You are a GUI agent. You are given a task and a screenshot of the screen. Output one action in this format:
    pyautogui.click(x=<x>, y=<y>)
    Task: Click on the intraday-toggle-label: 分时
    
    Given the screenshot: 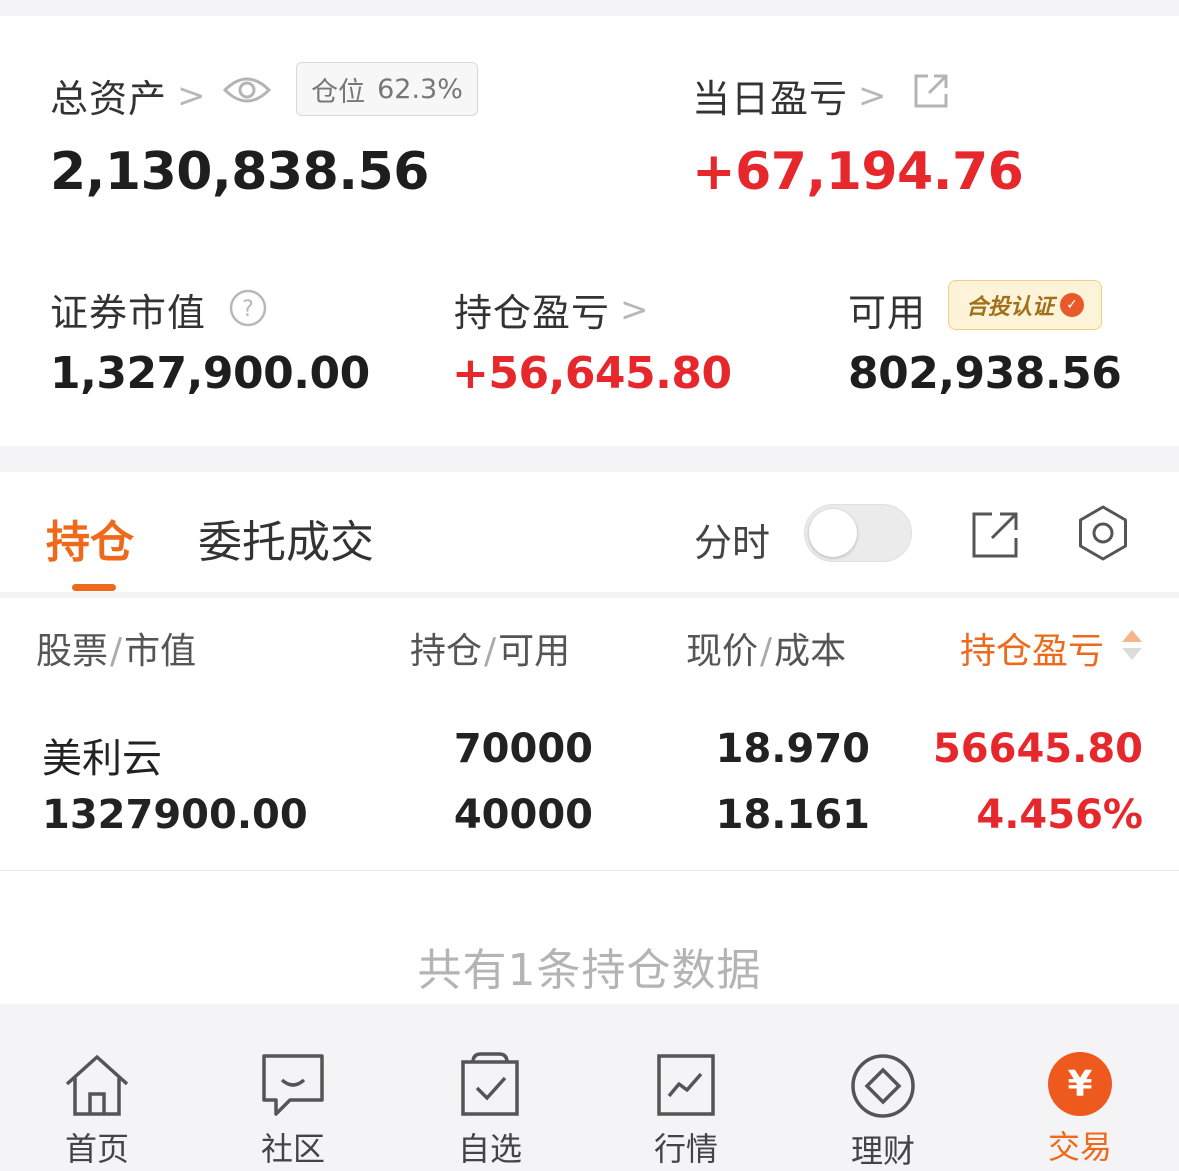 What is the action you would take?
    pyautogui.click(x=732, y=543)
    